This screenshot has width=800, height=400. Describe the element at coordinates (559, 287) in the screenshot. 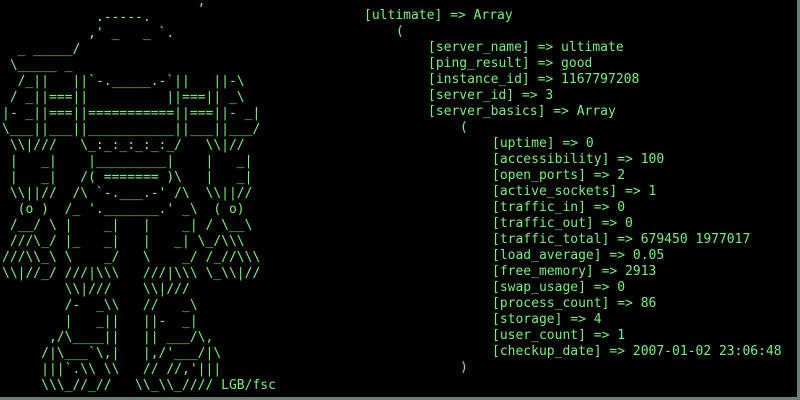

I see `basics-swap-usage: [swap_usage] => 0` at that location.